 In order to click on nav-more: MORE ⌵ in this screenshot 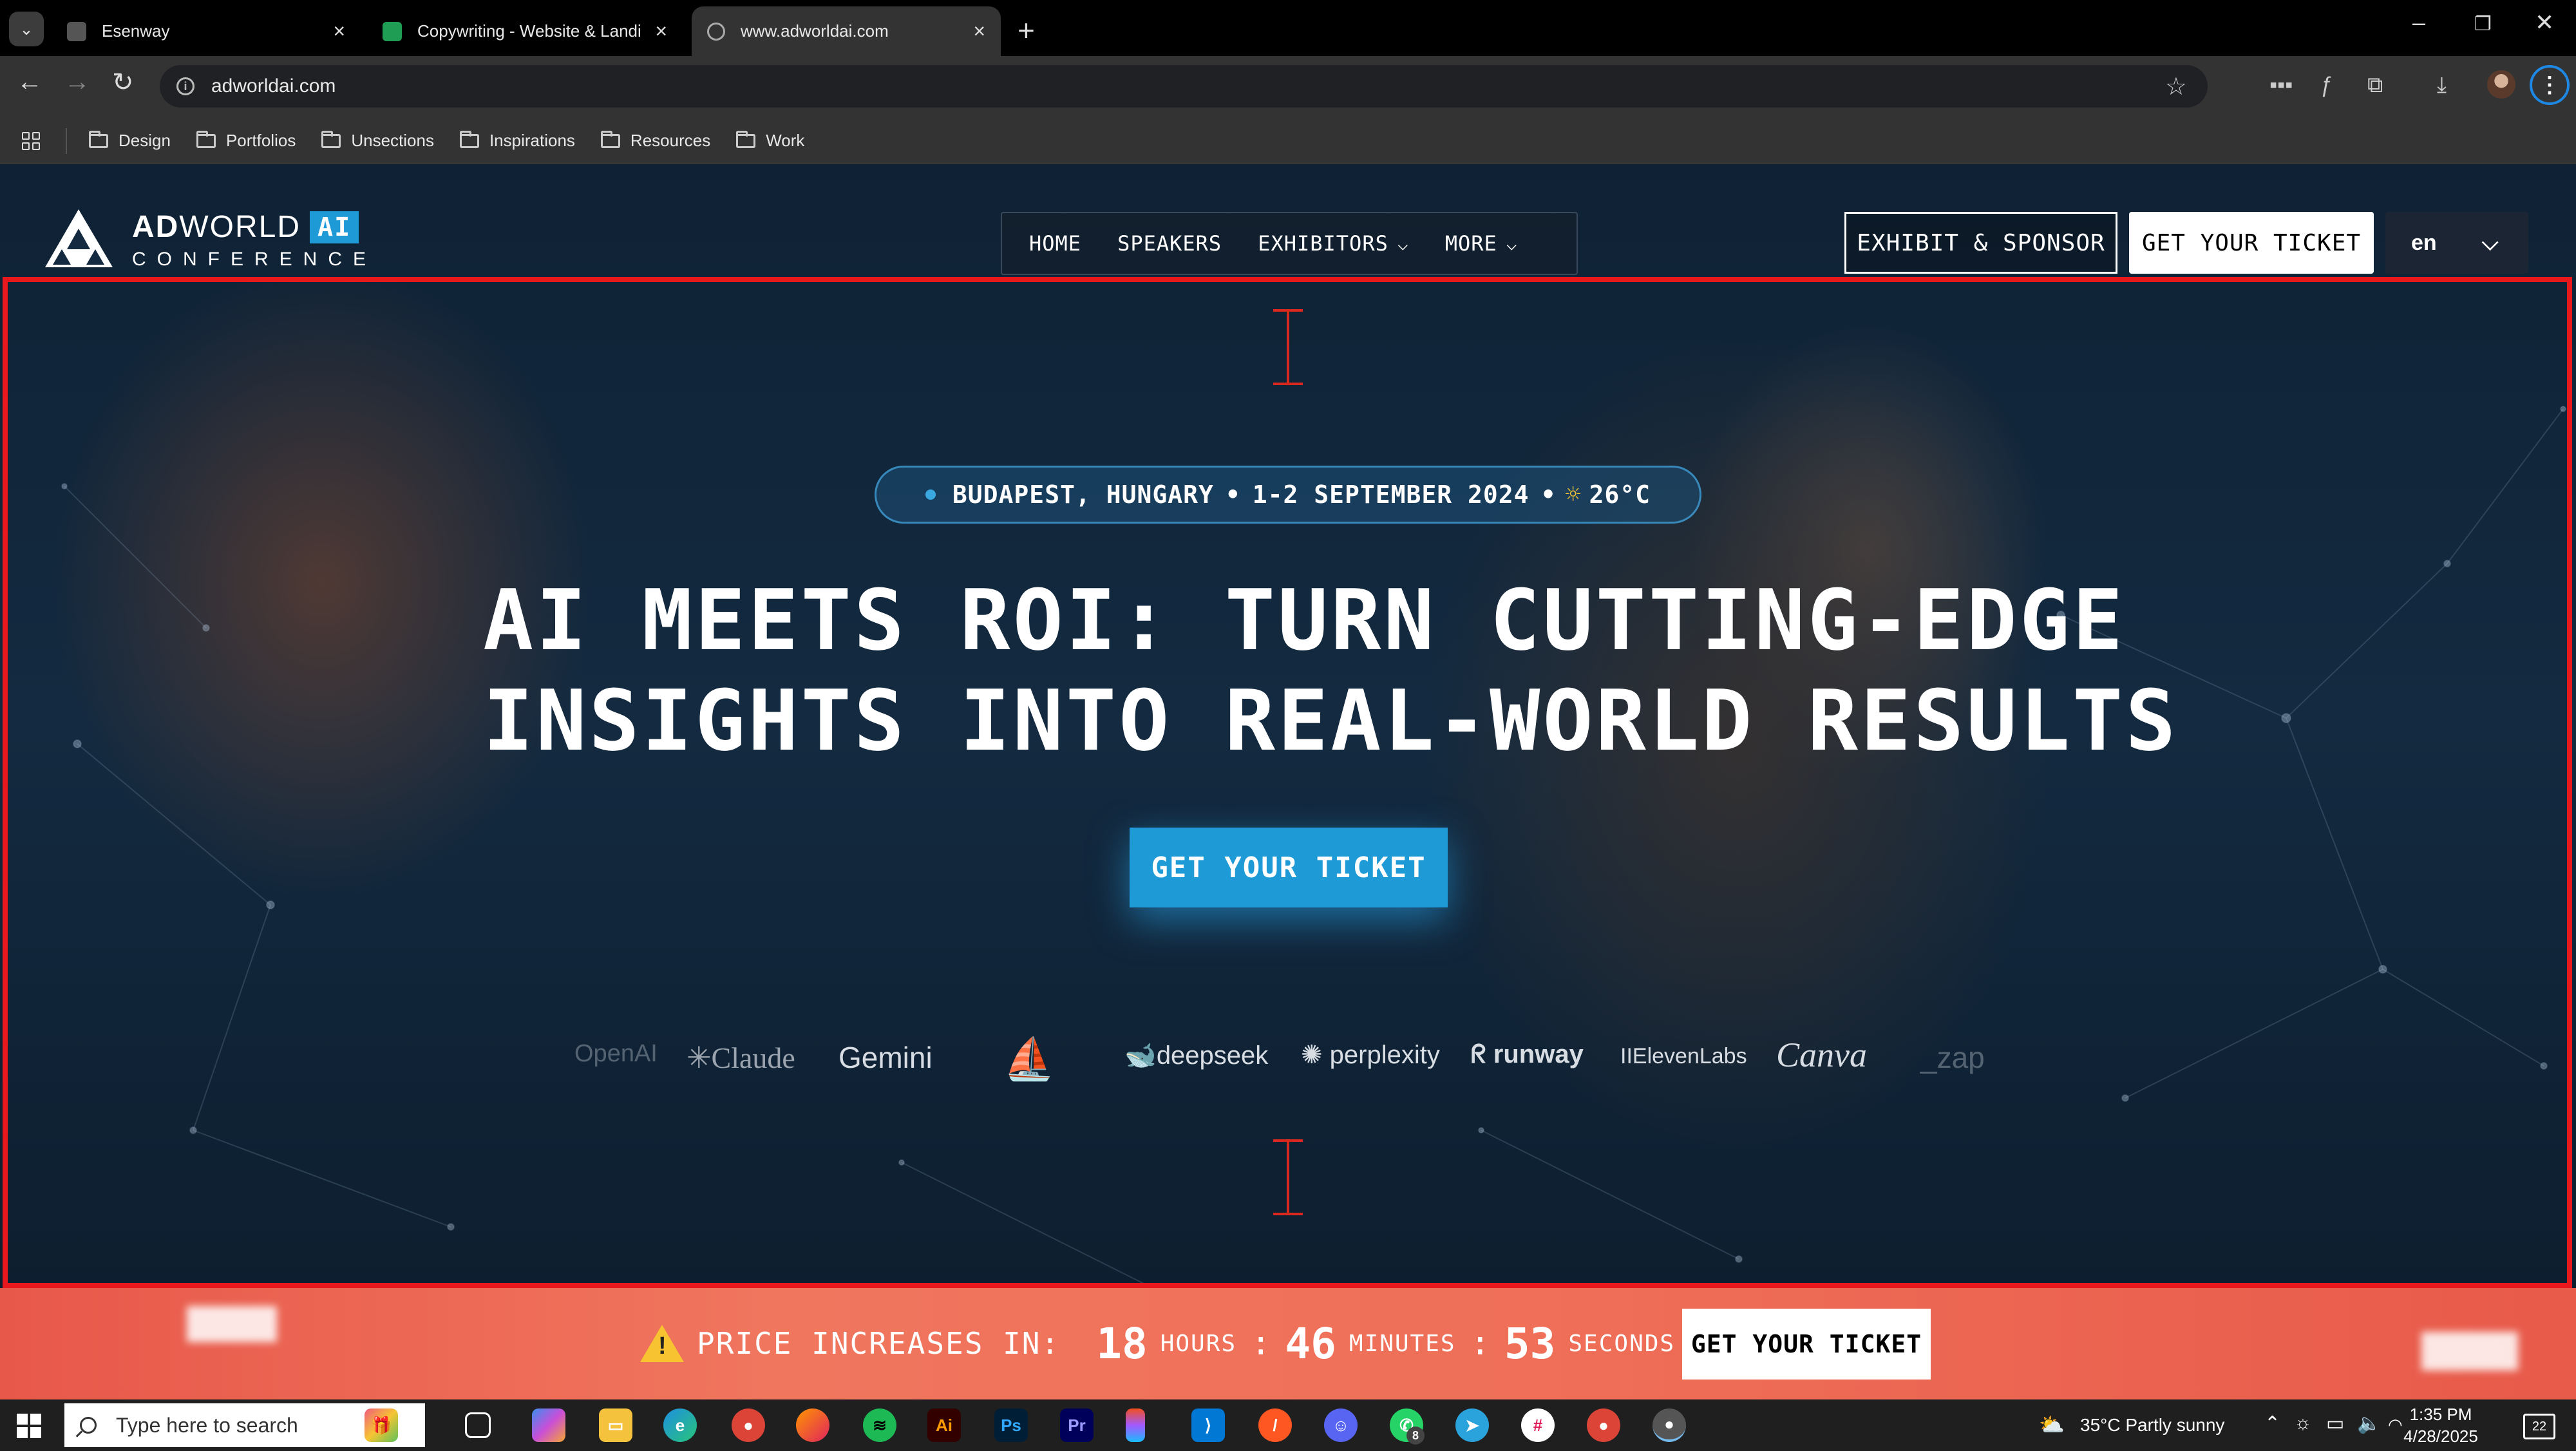, I will do `click(1481, 243)`.